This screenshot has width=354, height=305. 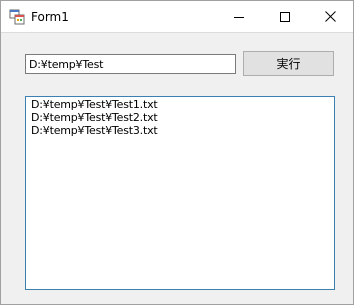 I want to click on list-item: D:¥temp¥Test¥Test3.txt, so click(x=180, y=130).